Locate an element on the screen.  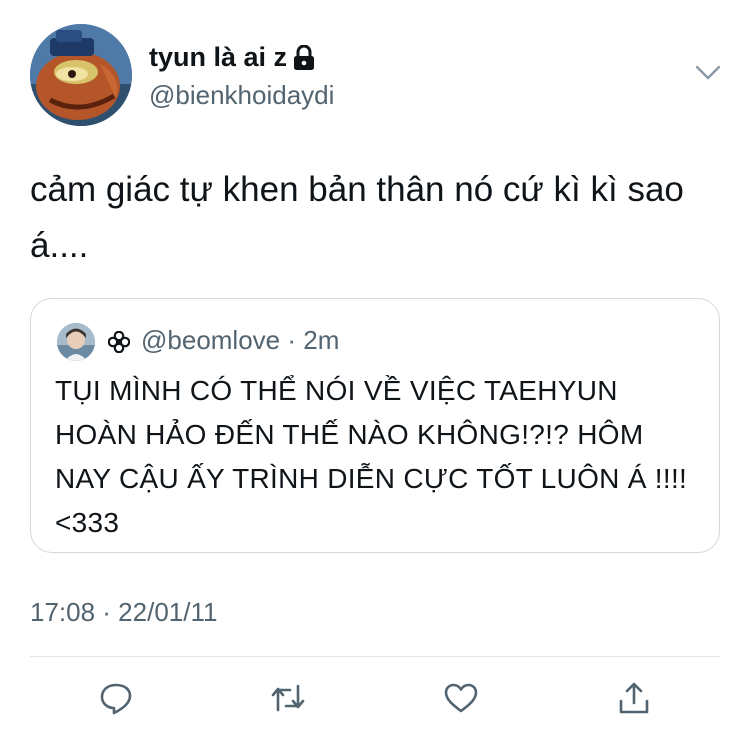
quoted-meta: @beomlove · 2m is located at coordinates (240, 340).